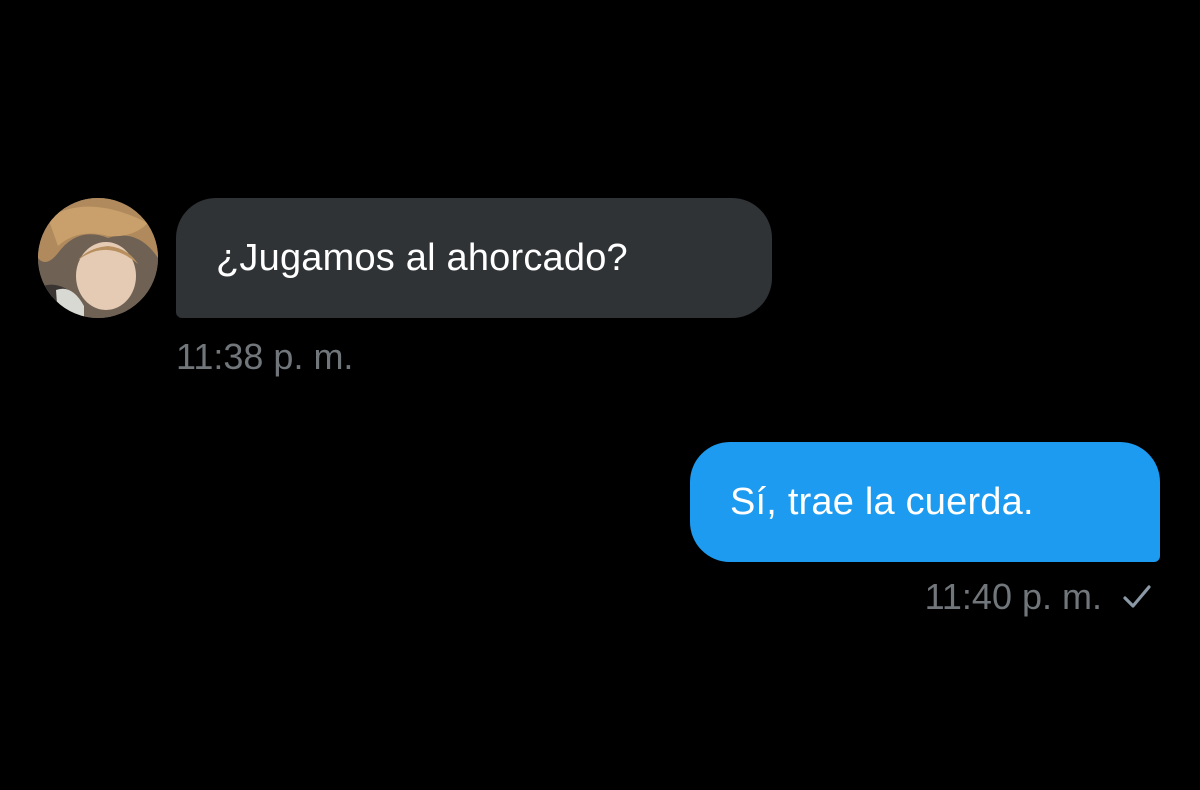  I want to click on outgoing-message: Sí, trae la cuerda. 11:40 p. m., so click(926, 537).